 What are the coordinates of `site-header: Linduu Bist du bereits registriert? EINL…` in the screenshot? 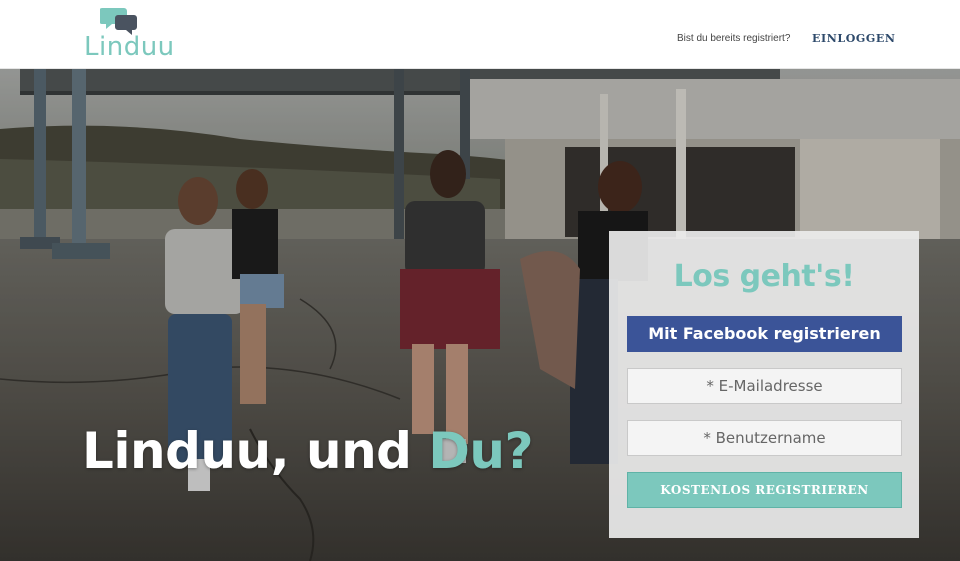 It's located at (480, 34).